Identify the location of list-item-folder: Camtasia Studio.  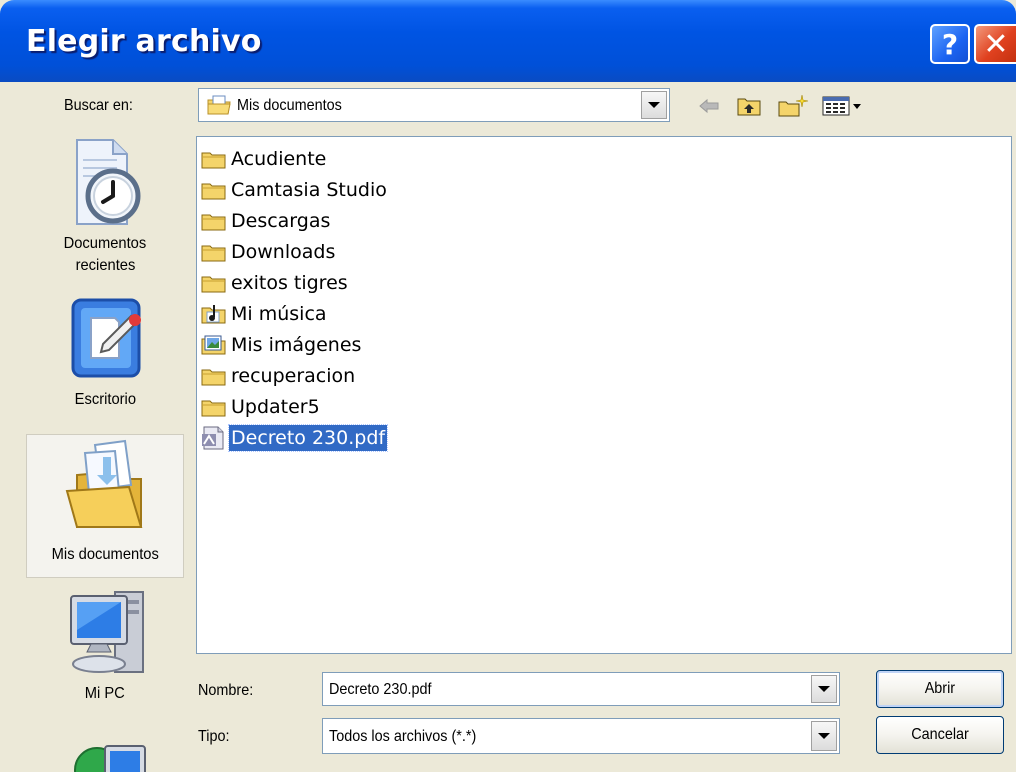
(295, 190).